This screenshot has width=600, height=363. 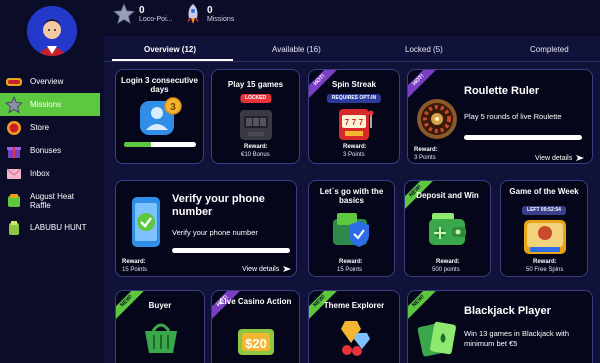 I want to click on wallet-shield-icon, so click(x=352, y=232).